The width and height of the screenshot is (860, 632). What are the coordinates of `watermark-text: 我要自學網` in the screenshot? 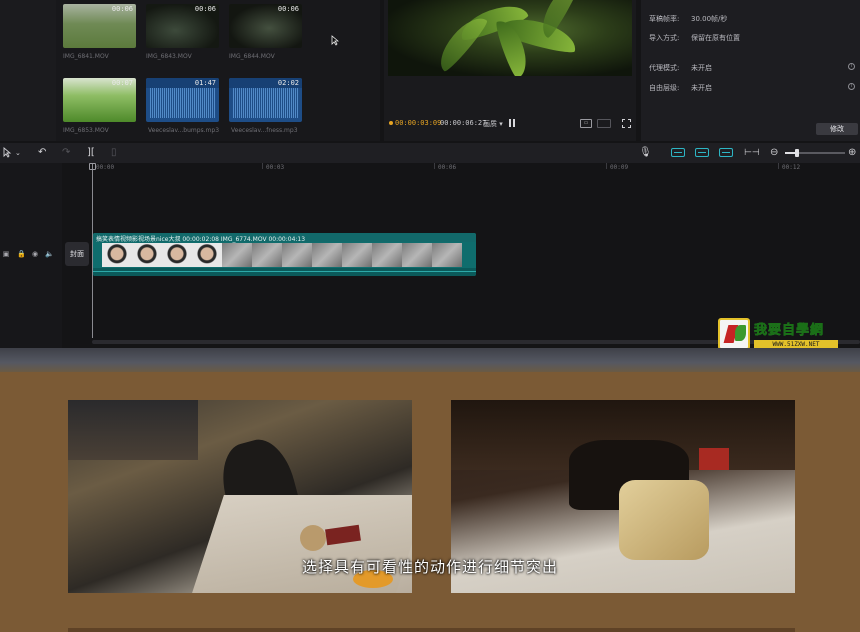 It's located at (789, 331).